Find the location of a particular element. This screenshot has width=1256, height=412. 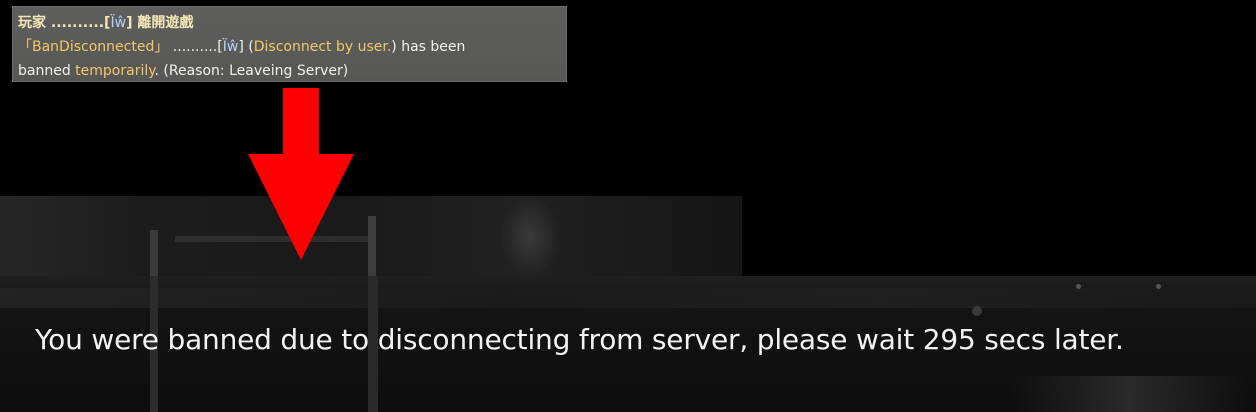

down-arrow-icon is located at coordinates (301, 174).